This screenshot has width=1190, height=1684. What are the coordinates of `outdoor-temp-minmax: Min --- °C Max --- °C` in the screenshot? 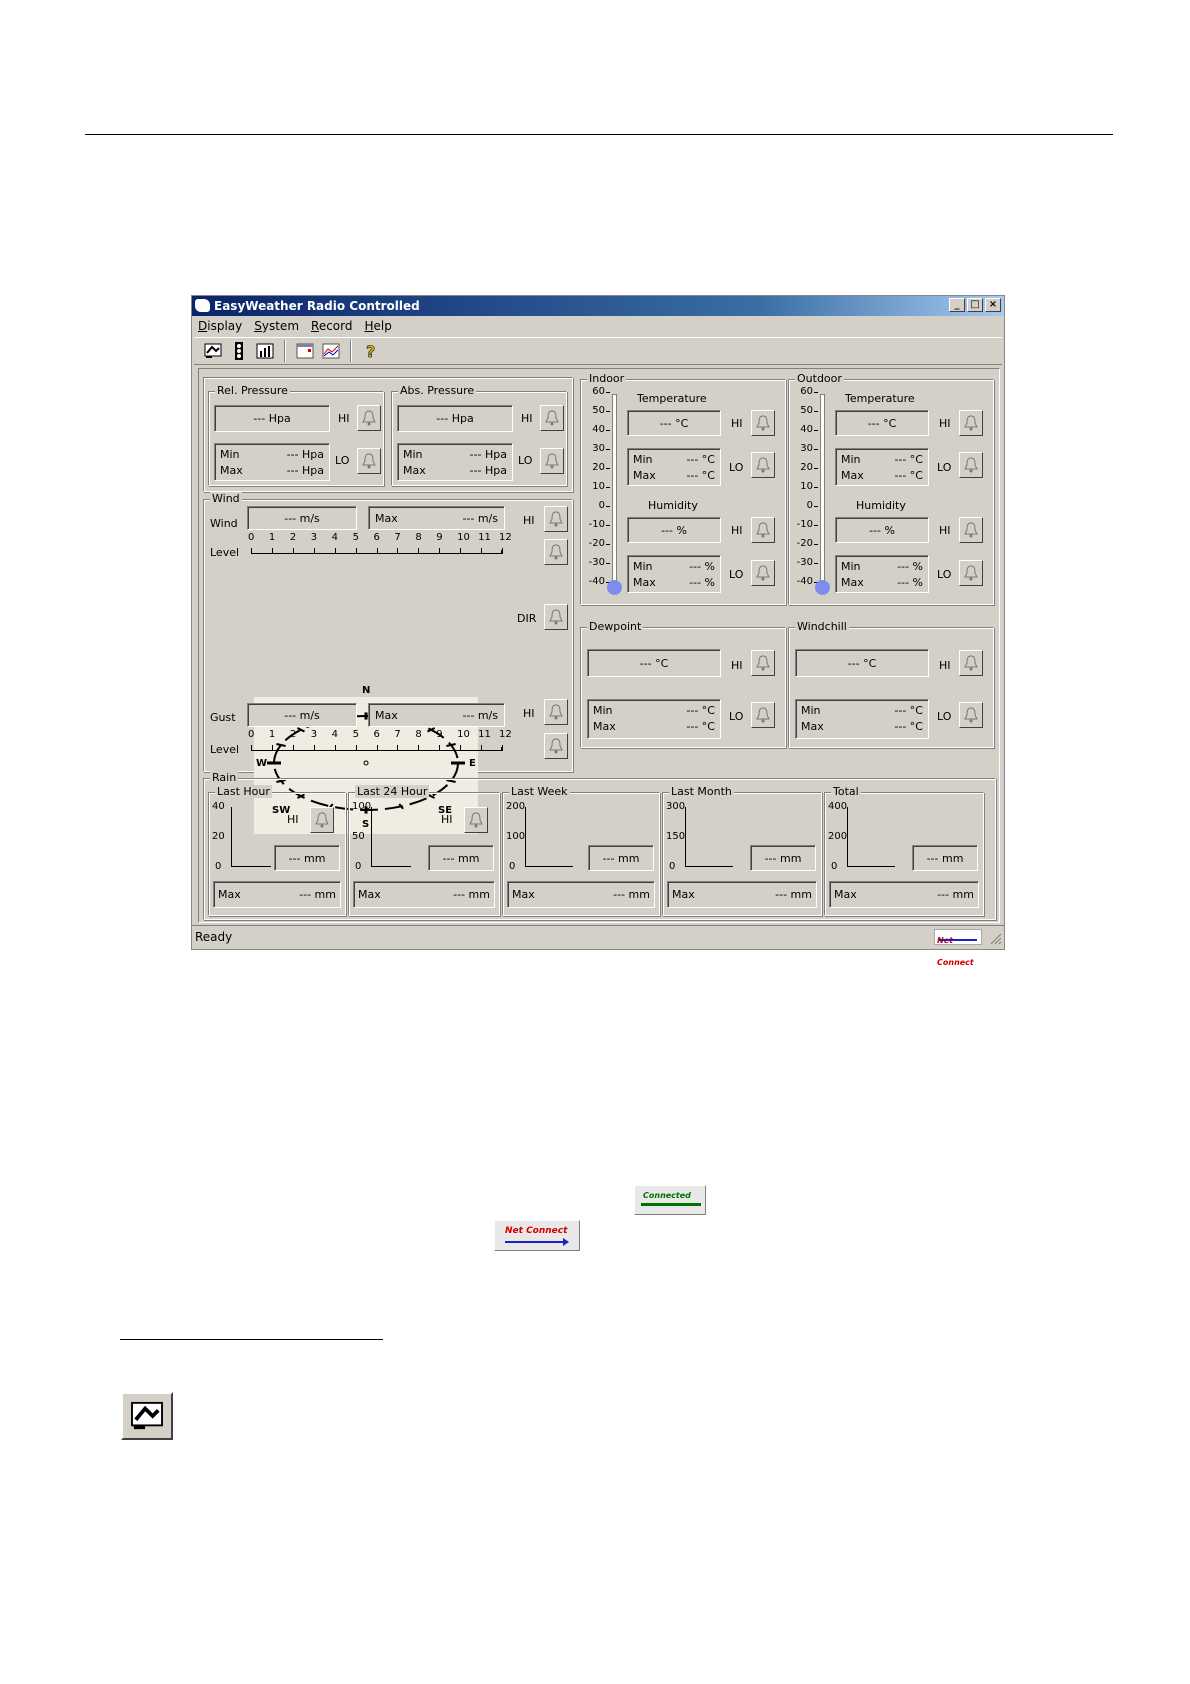 It's located at (882, 467).